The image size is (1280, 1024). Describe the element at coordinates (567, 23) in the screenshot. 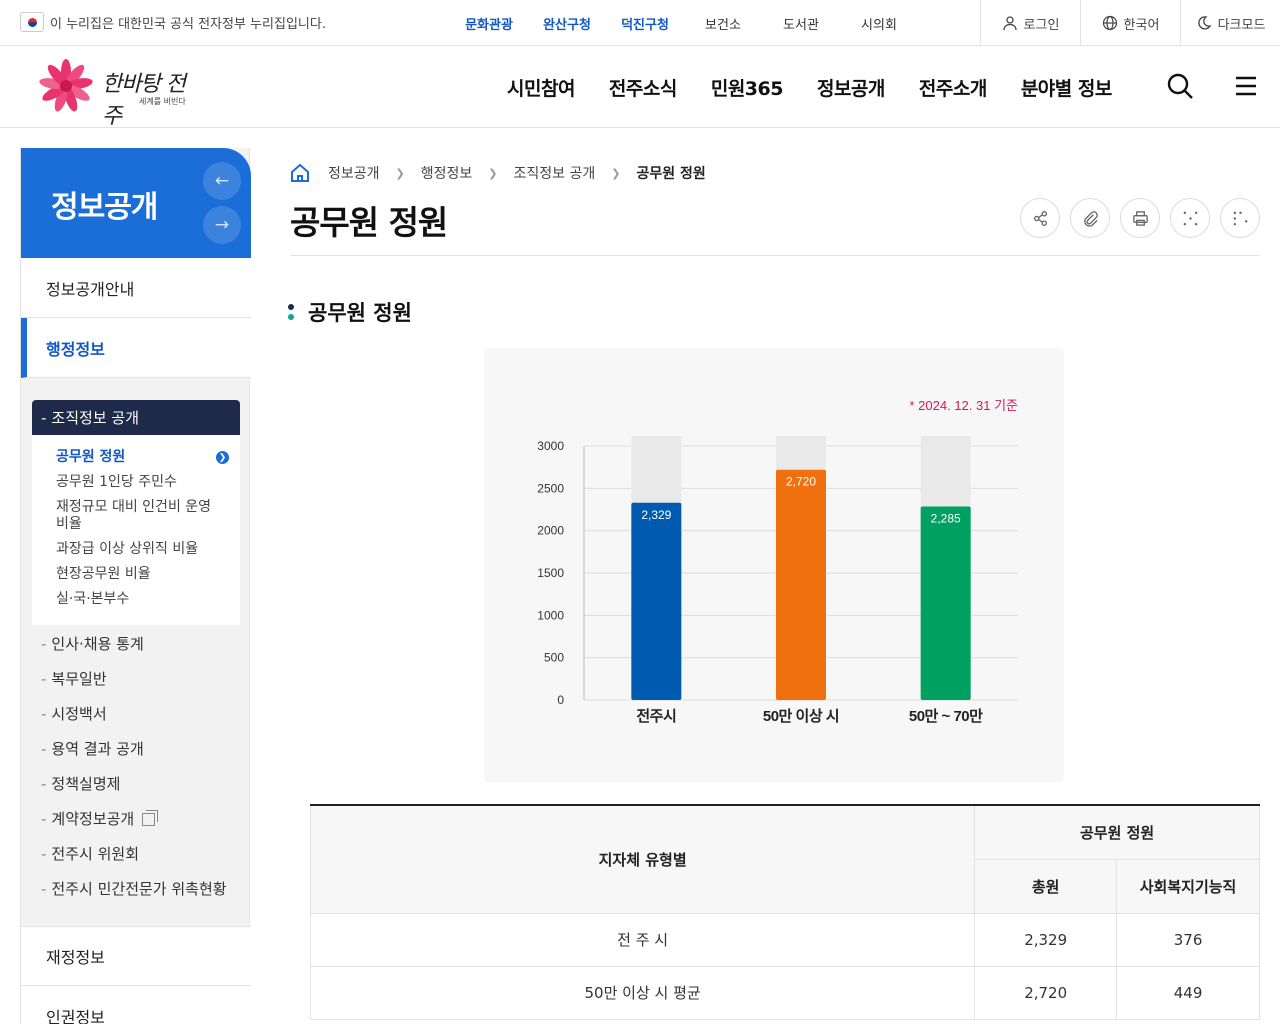

I see `site-link-wansan: 완산구청` at that location.